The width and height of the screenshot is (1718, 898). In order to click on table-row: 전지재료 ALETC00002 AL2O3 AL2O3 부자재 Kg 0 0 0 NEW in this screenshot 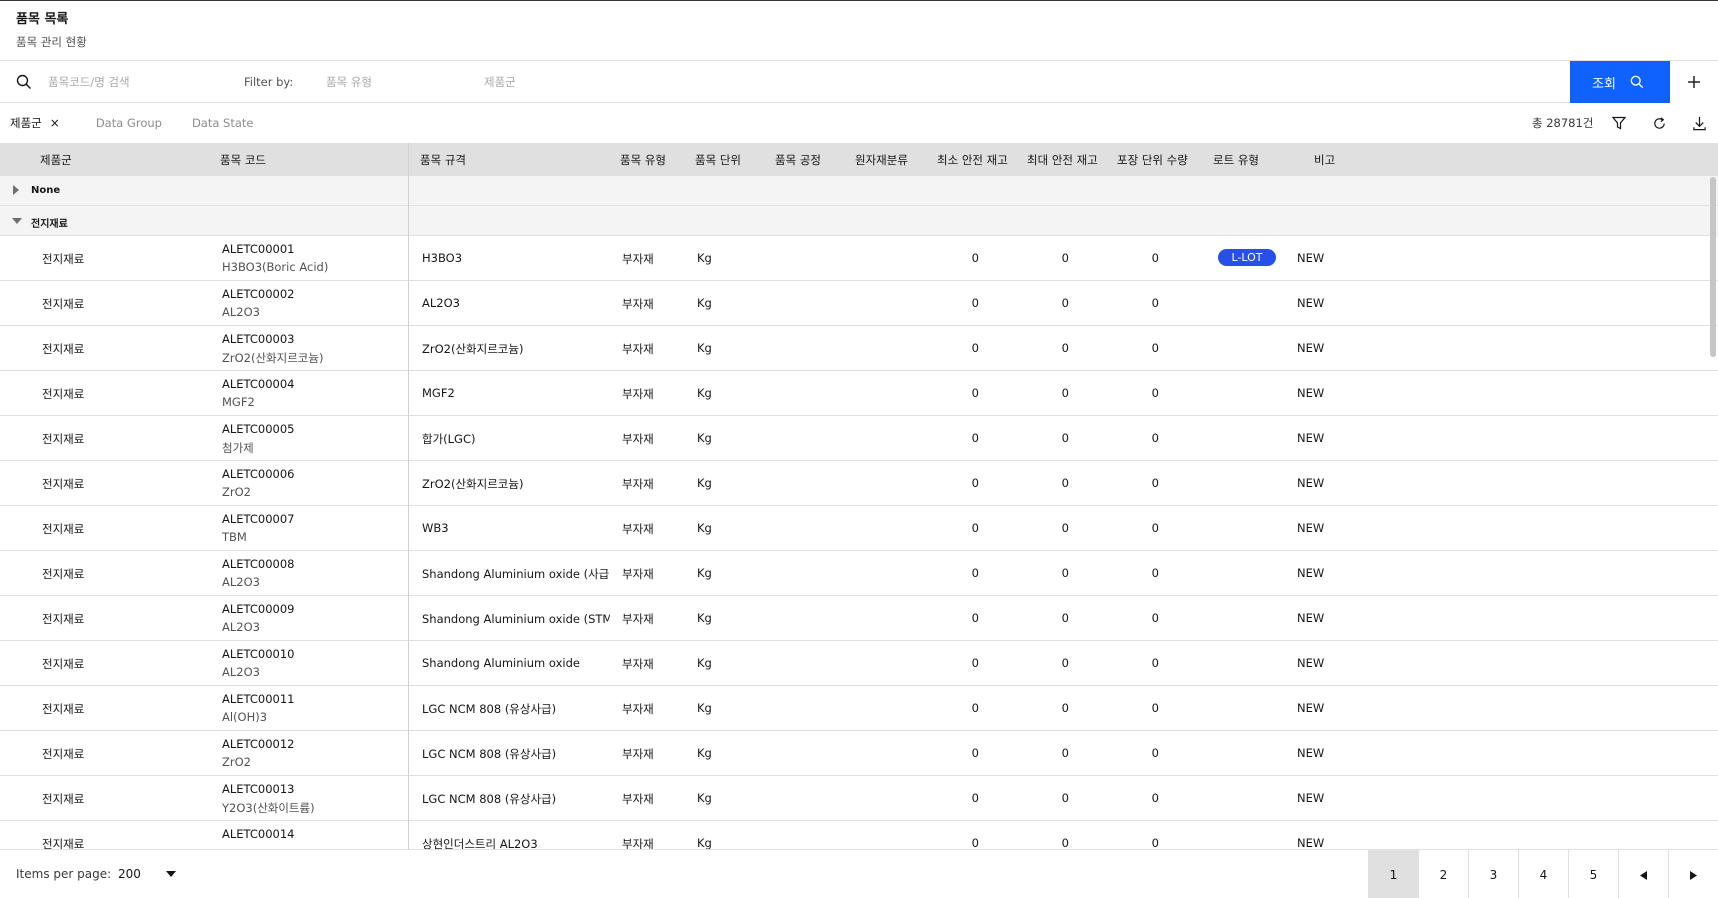, I will do `click(859, 303)`.